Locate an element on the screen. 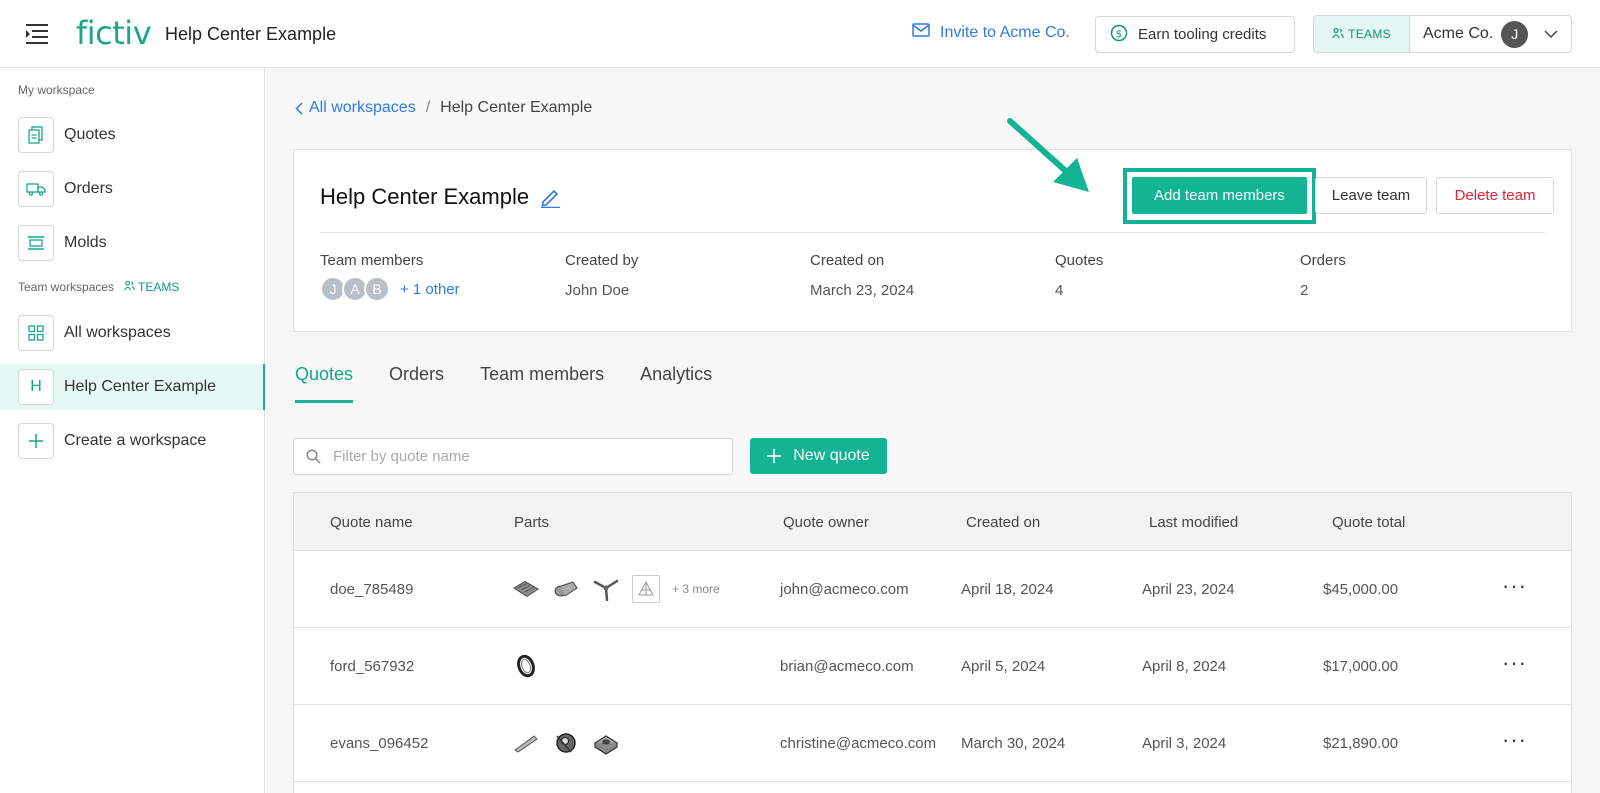 This screenshot has width=1600, height=793. quote-name: evans_096452 is located at coordinates (379, 743).